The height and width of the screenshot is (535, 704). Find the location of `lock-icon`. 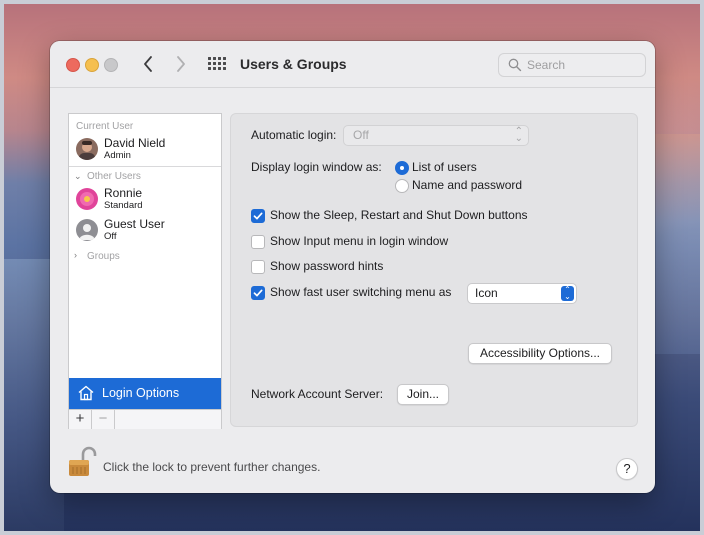

lock-icon is located at coordinates (82, 462).